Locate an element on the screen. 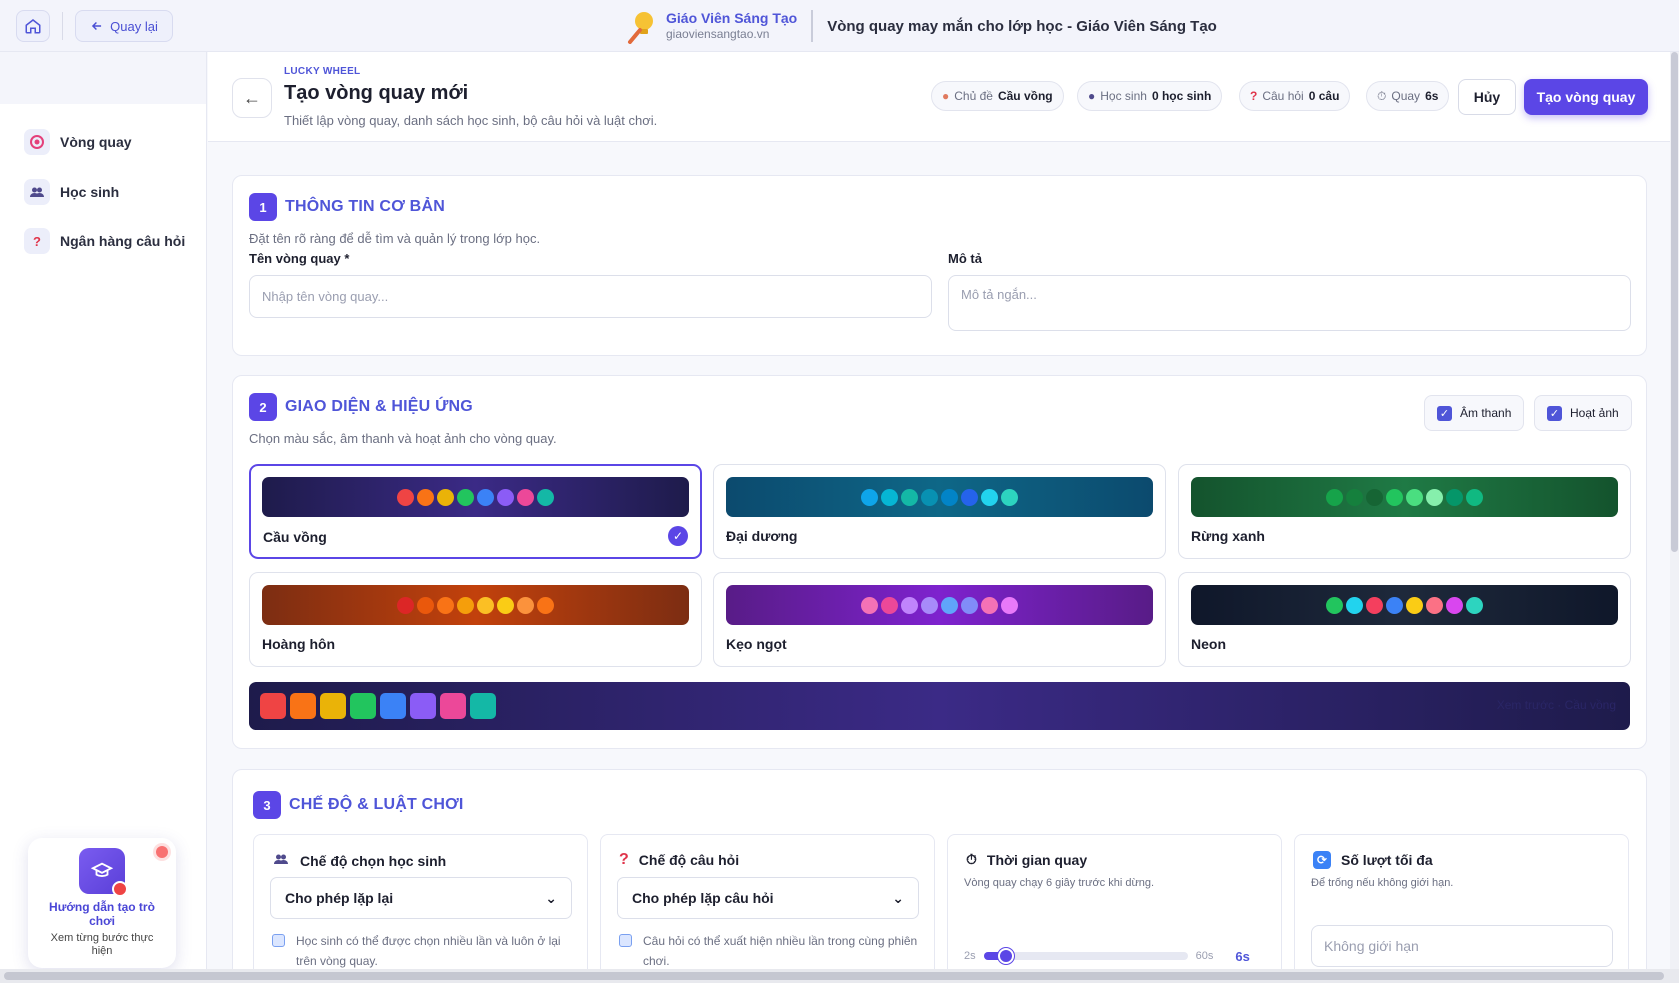 This screenshot has height=983, width=1679. info-icon is located at coordinates (278, 940).